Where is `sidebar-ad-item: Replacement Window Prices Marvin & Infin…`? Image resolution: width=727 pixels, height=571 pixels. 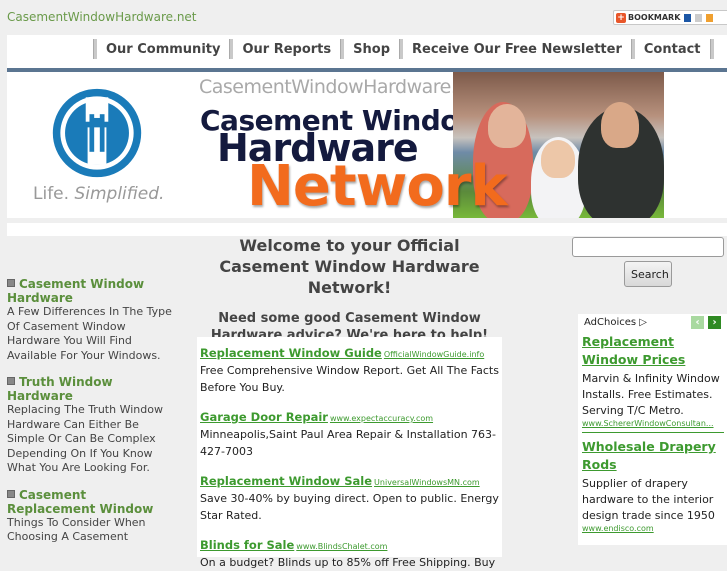 sidebar-ad-item: Replacement Window Prices Marvin & Infin… is located at coordinates (653, 380).